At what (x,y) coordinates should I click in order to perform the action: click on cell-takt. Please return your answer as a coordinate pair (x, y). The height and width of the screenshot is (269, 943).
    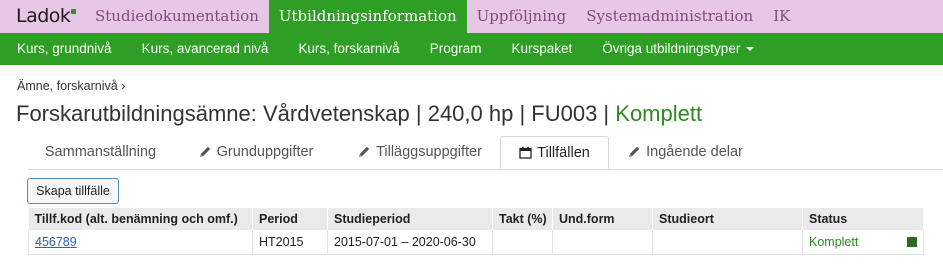
    Looking at the image, I should click on (522, 242).